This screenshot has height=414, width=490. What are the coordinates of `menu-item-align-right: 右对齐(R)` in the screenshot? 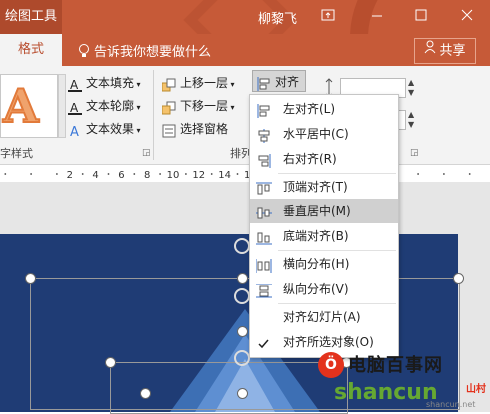 It's located at (324, 159).